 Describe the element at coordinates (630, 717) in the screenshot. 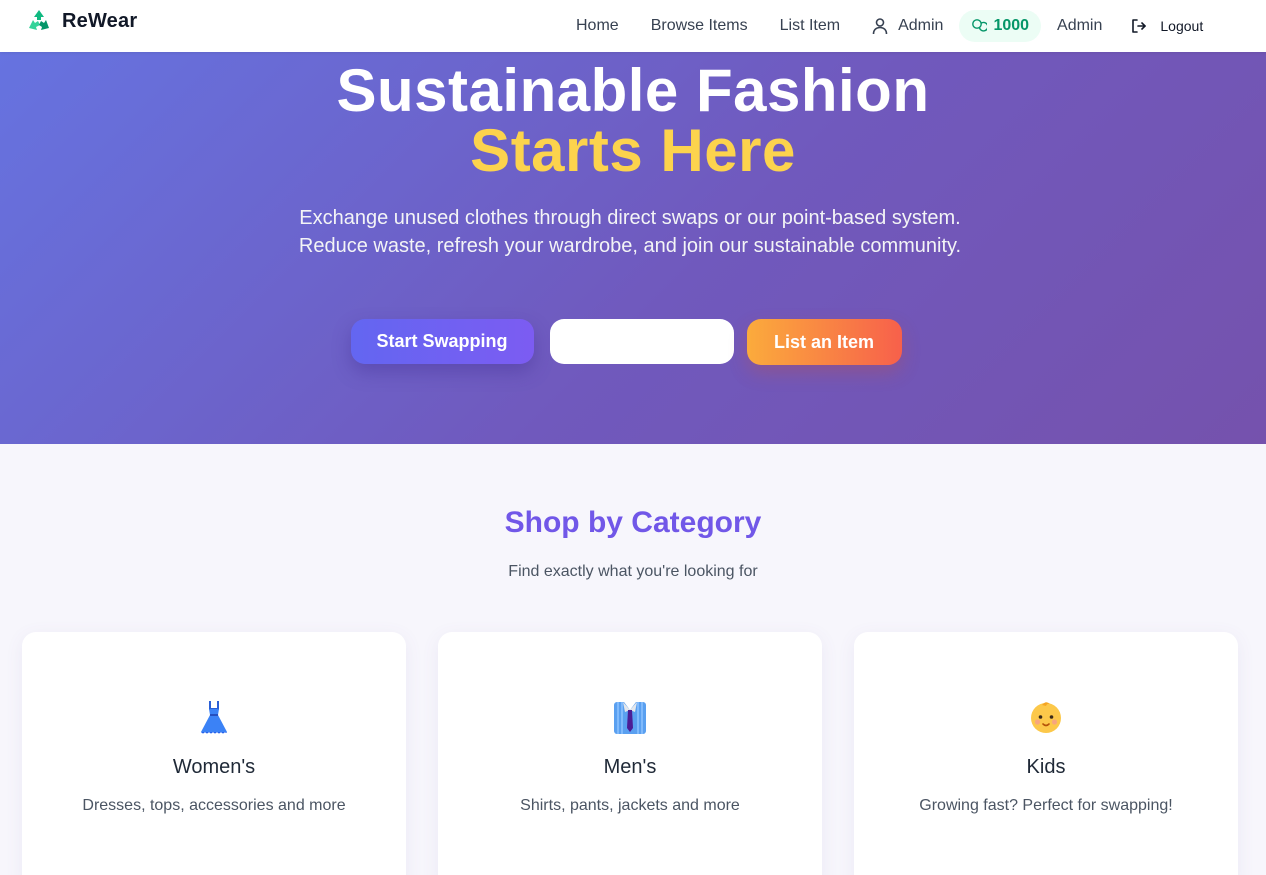

I see `shirt-tie-icon` at that location.